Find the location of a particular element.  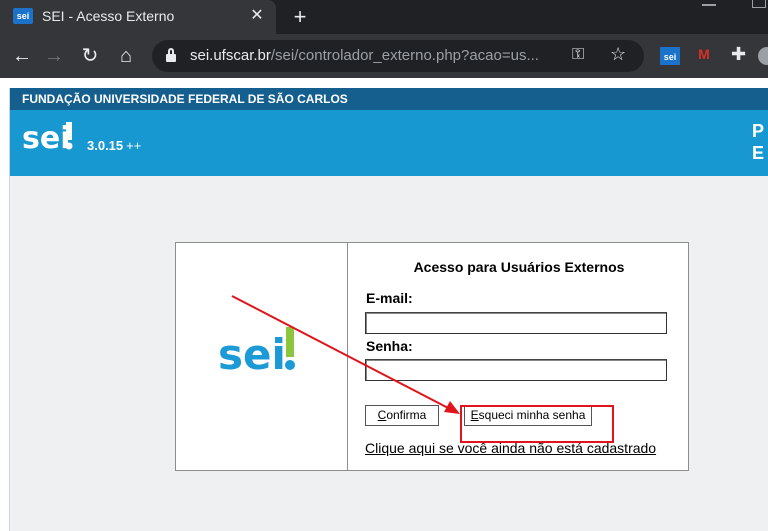

browser-tab: sei SEI - Acesso Externo ✕ is located at coordinates (138, 17).